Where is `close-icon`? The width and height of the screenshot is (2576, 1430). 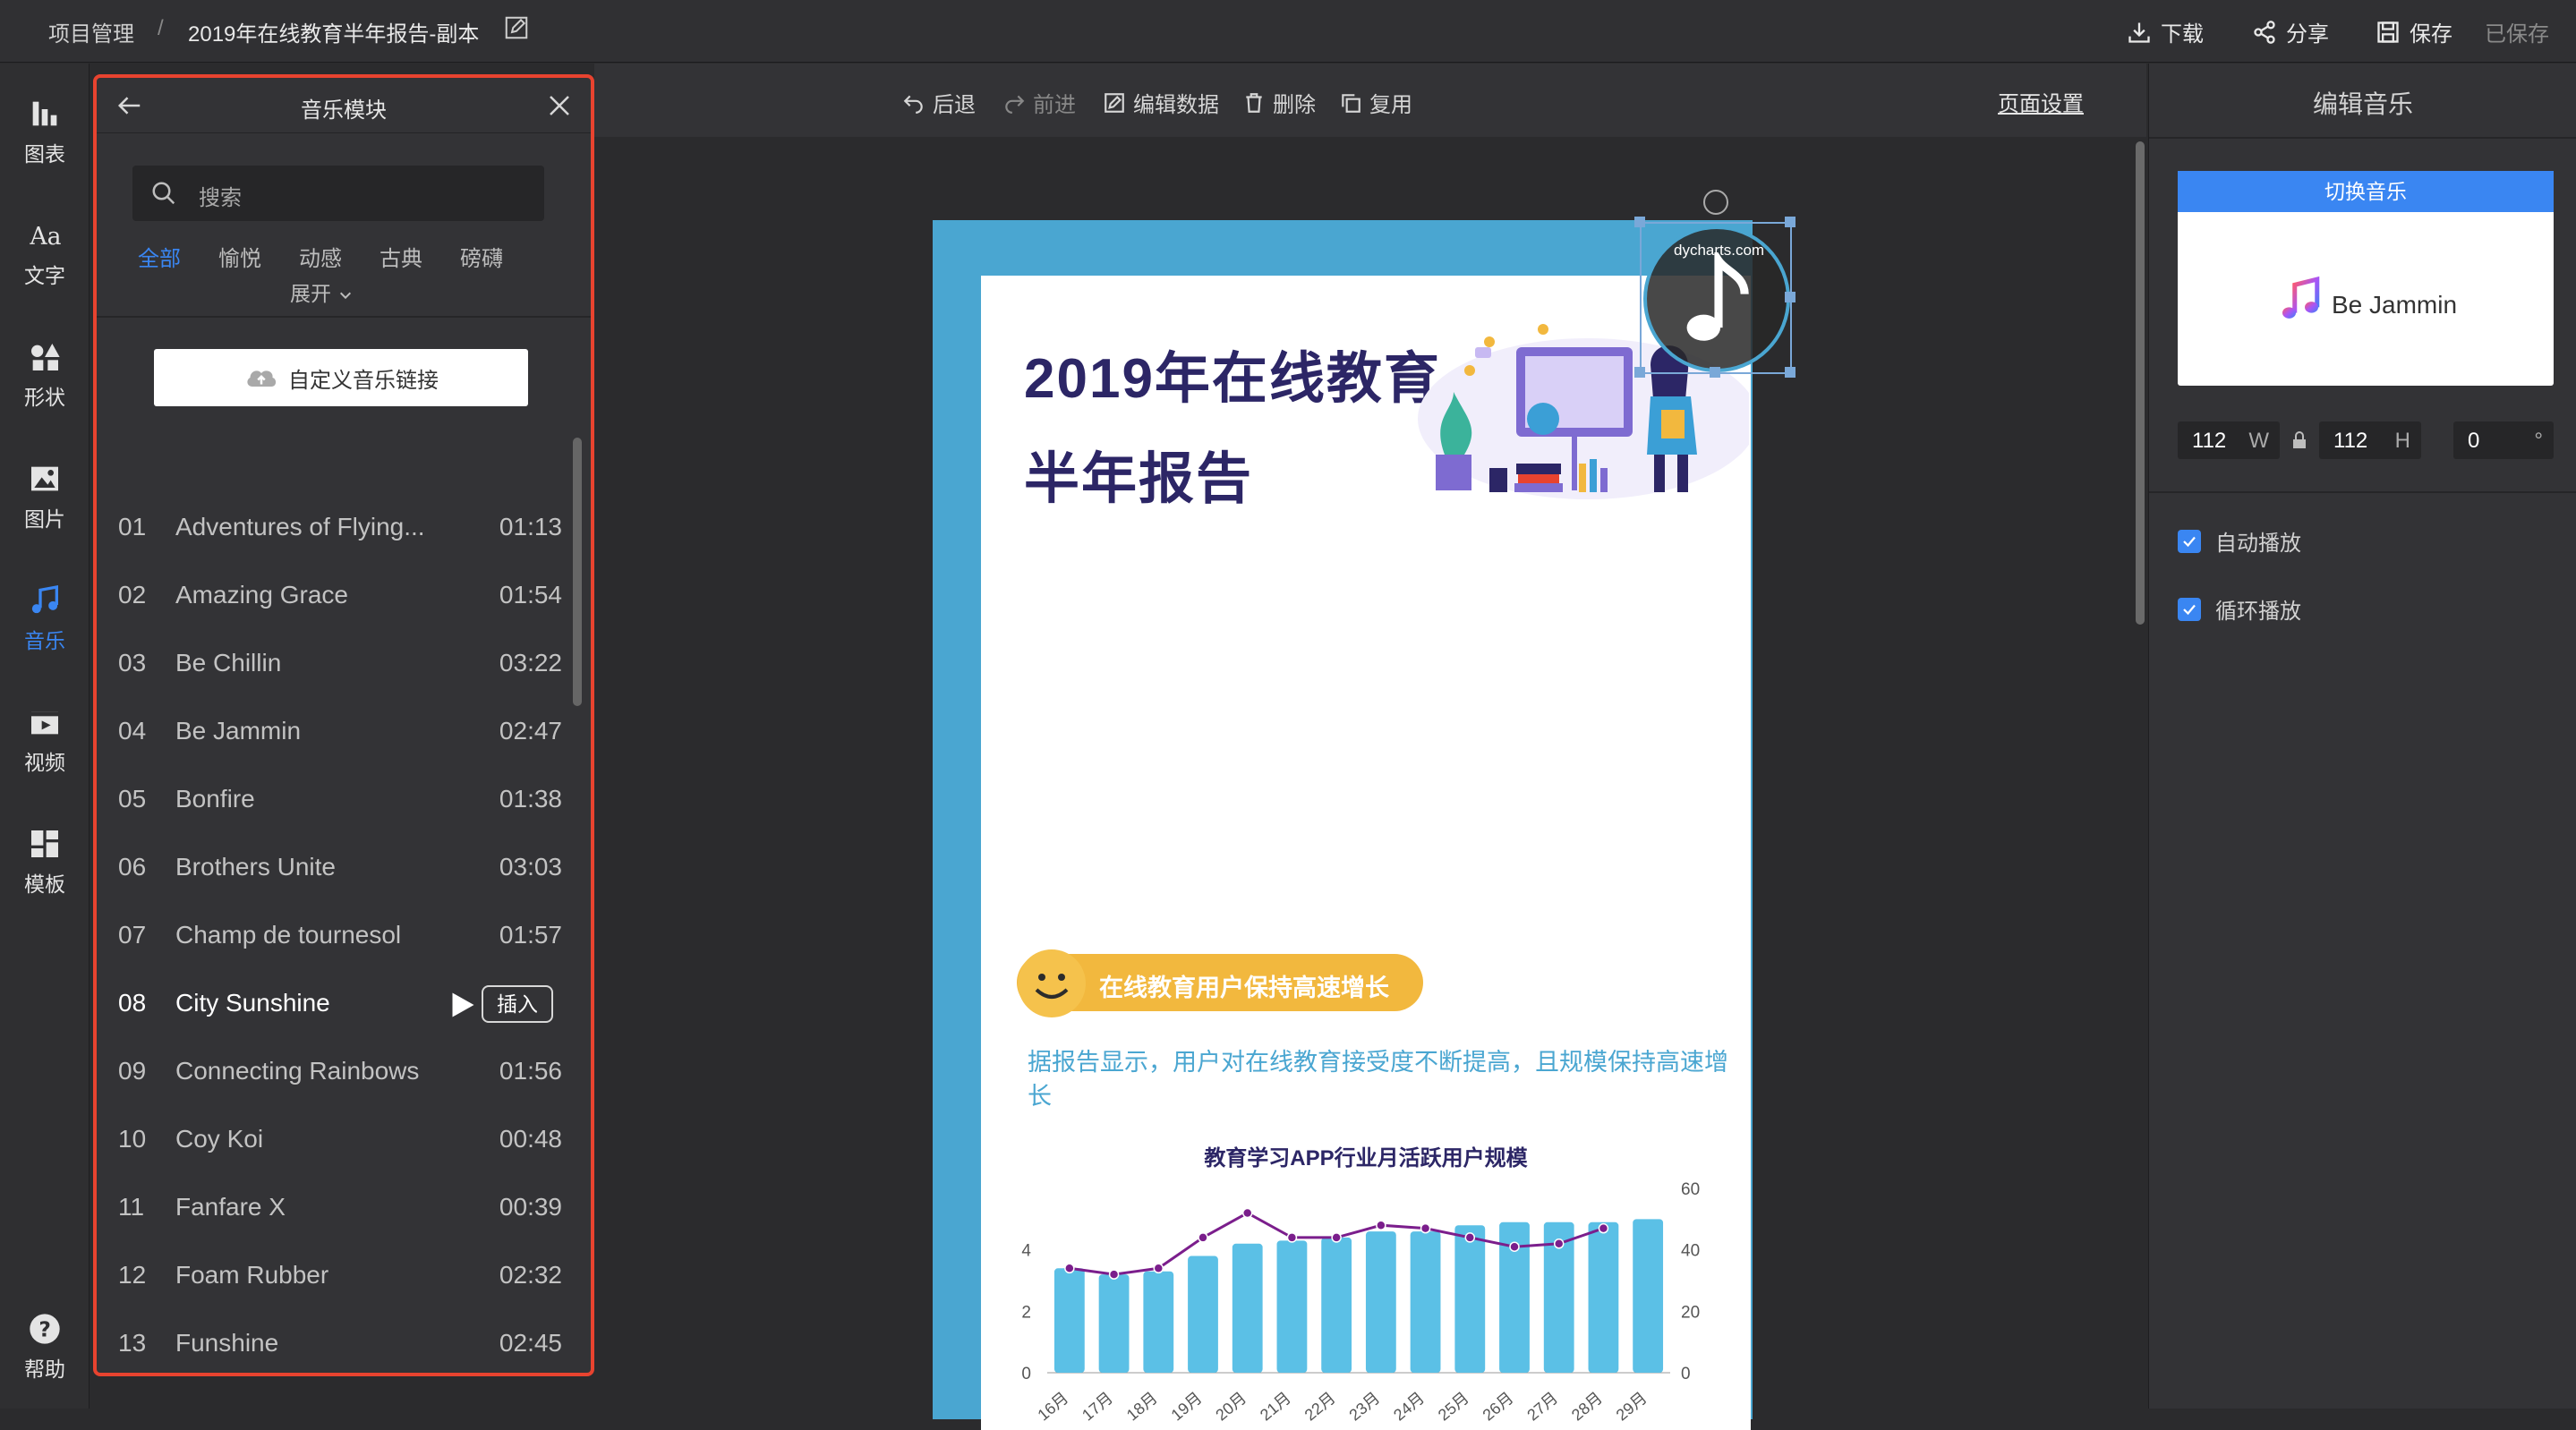
close-icon is located at coordinates (559, 106).